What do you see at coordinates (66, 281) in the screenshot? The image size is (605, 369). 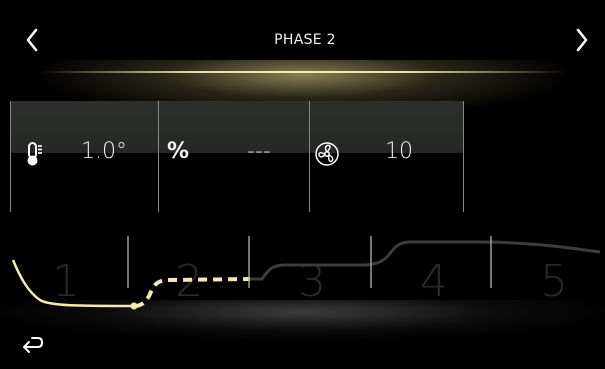 I see `phase-label-1: 1` at bounding box center [66, 281].